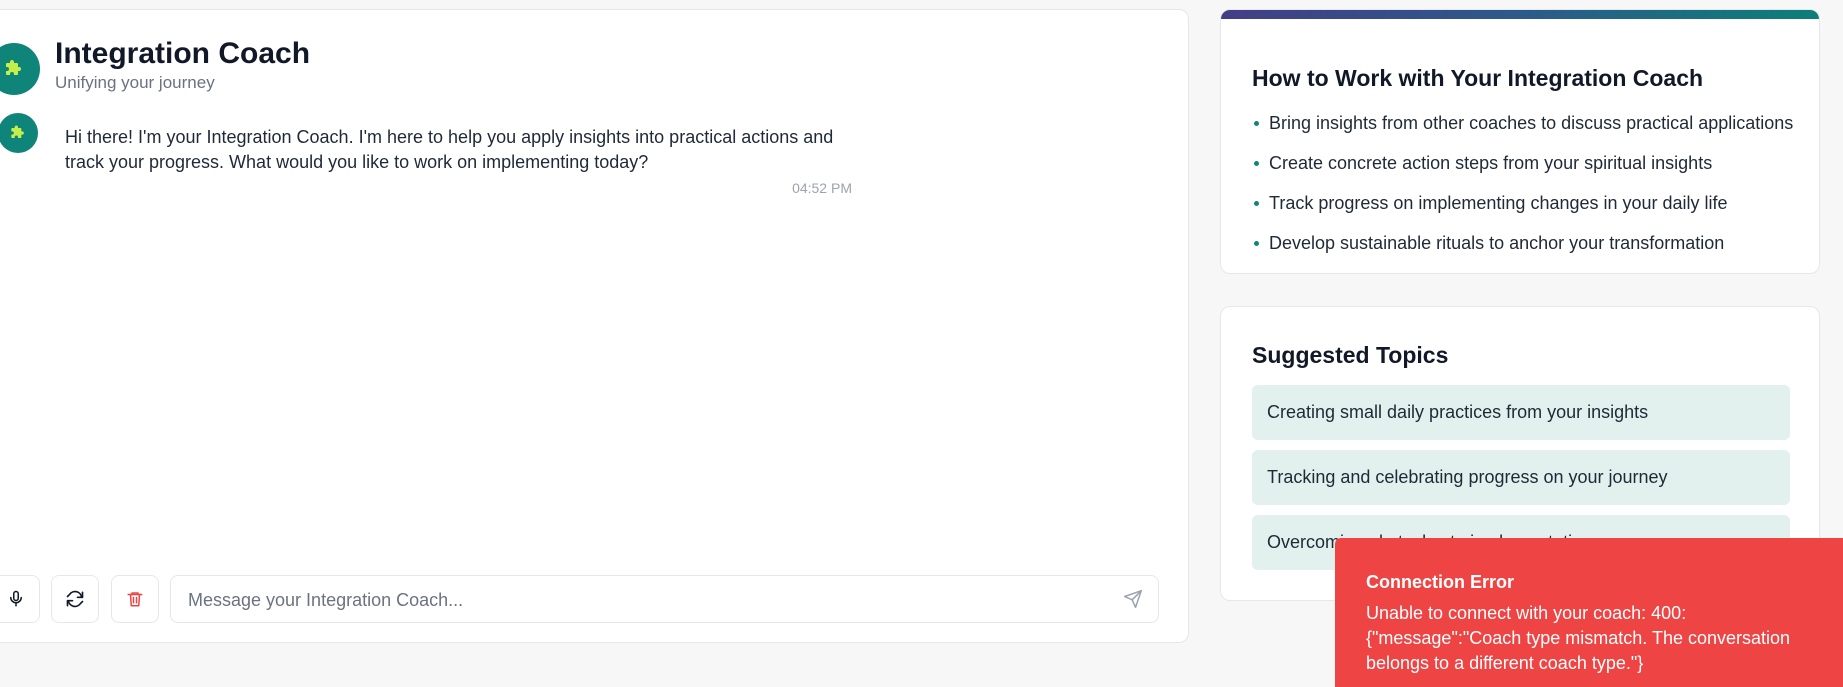 Image resolution: width=1843 pixels, height=687 pixels. I want to click on microphone-button, so click(20, 599).